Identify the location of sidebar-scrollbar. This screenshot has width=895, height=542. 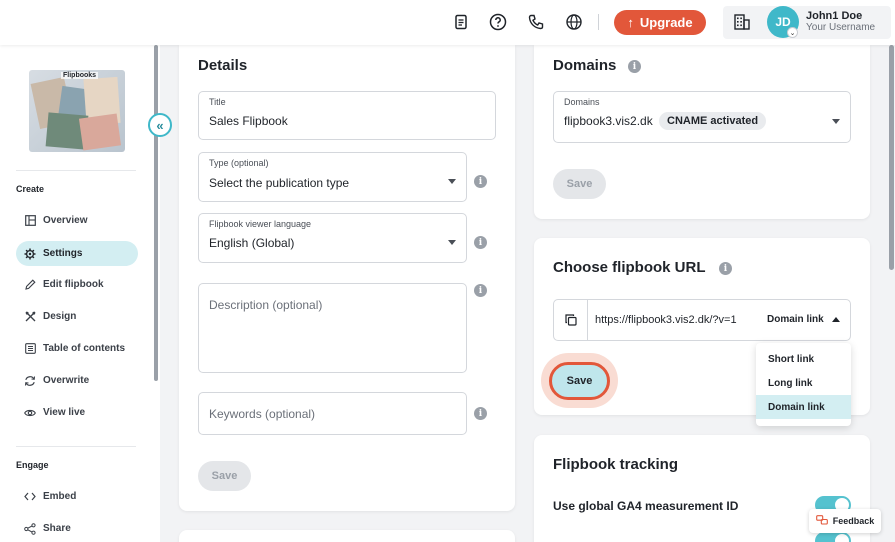
(156, 213).